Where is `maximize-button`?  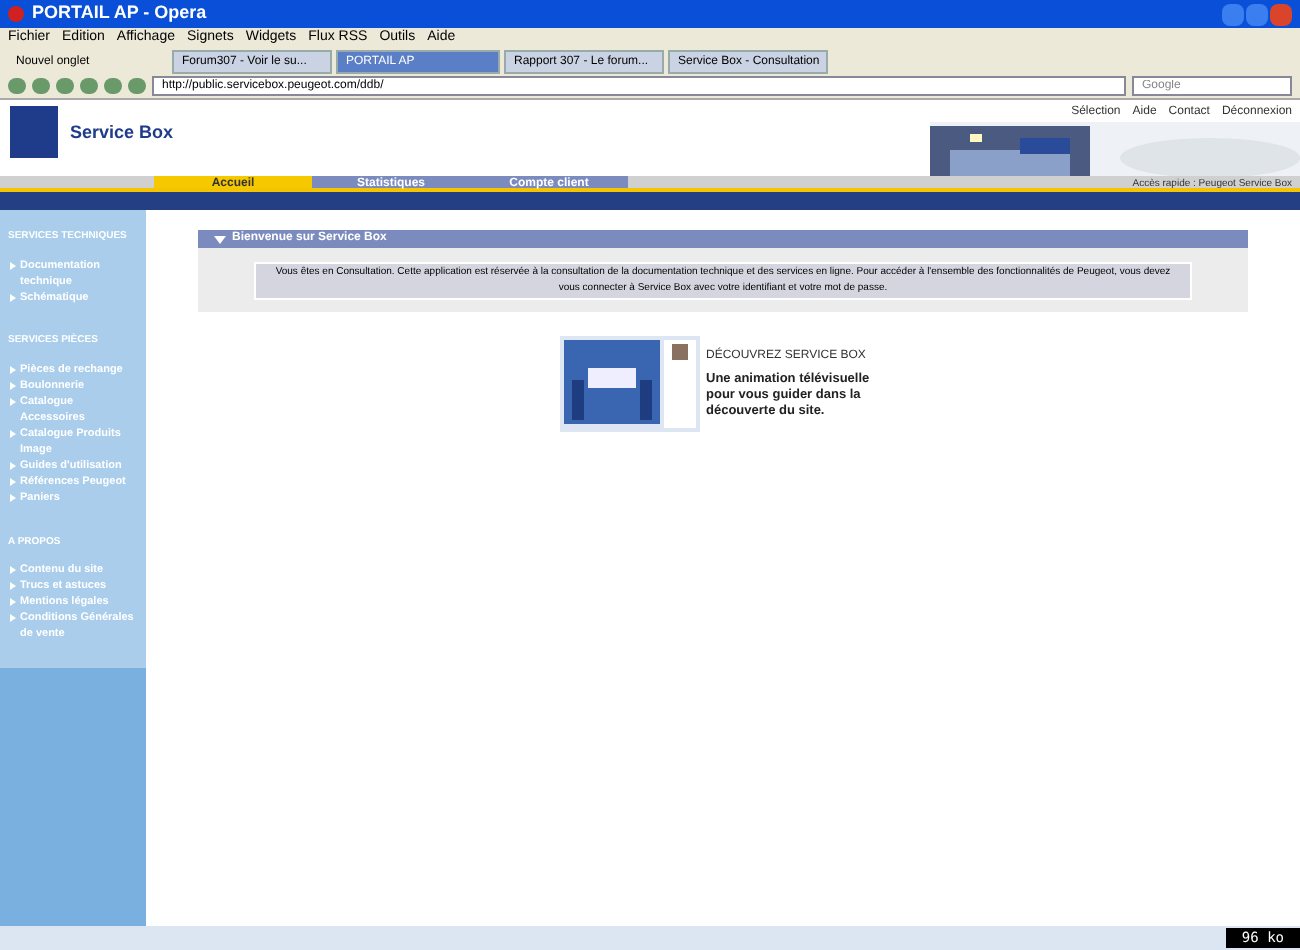
maximize-button is located at coordinates (1257, 14).